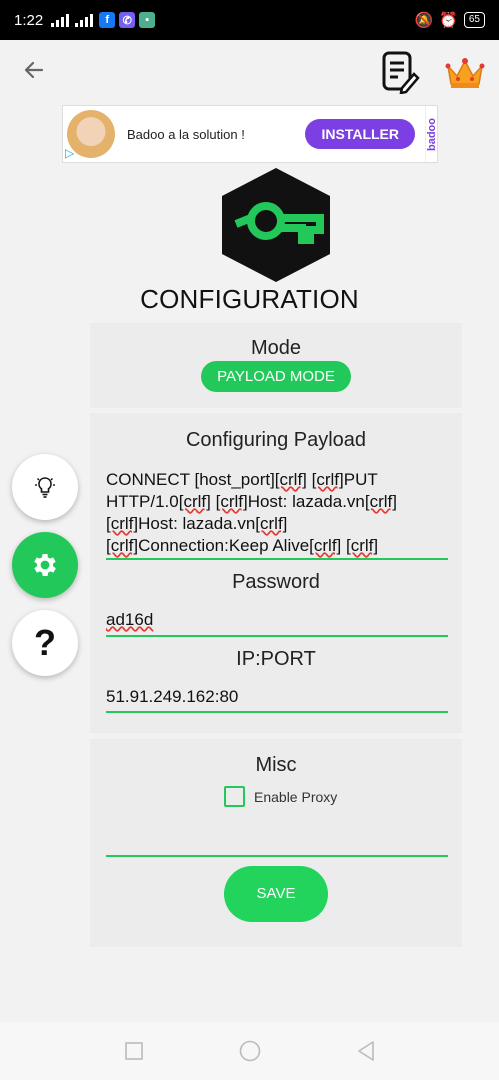 The width and height of the screenshot is (499, 1080). What do you see at coordinates (107, 20) in the screenshot?
I see `facebook-icon: f` at bounding box center [107, 20].